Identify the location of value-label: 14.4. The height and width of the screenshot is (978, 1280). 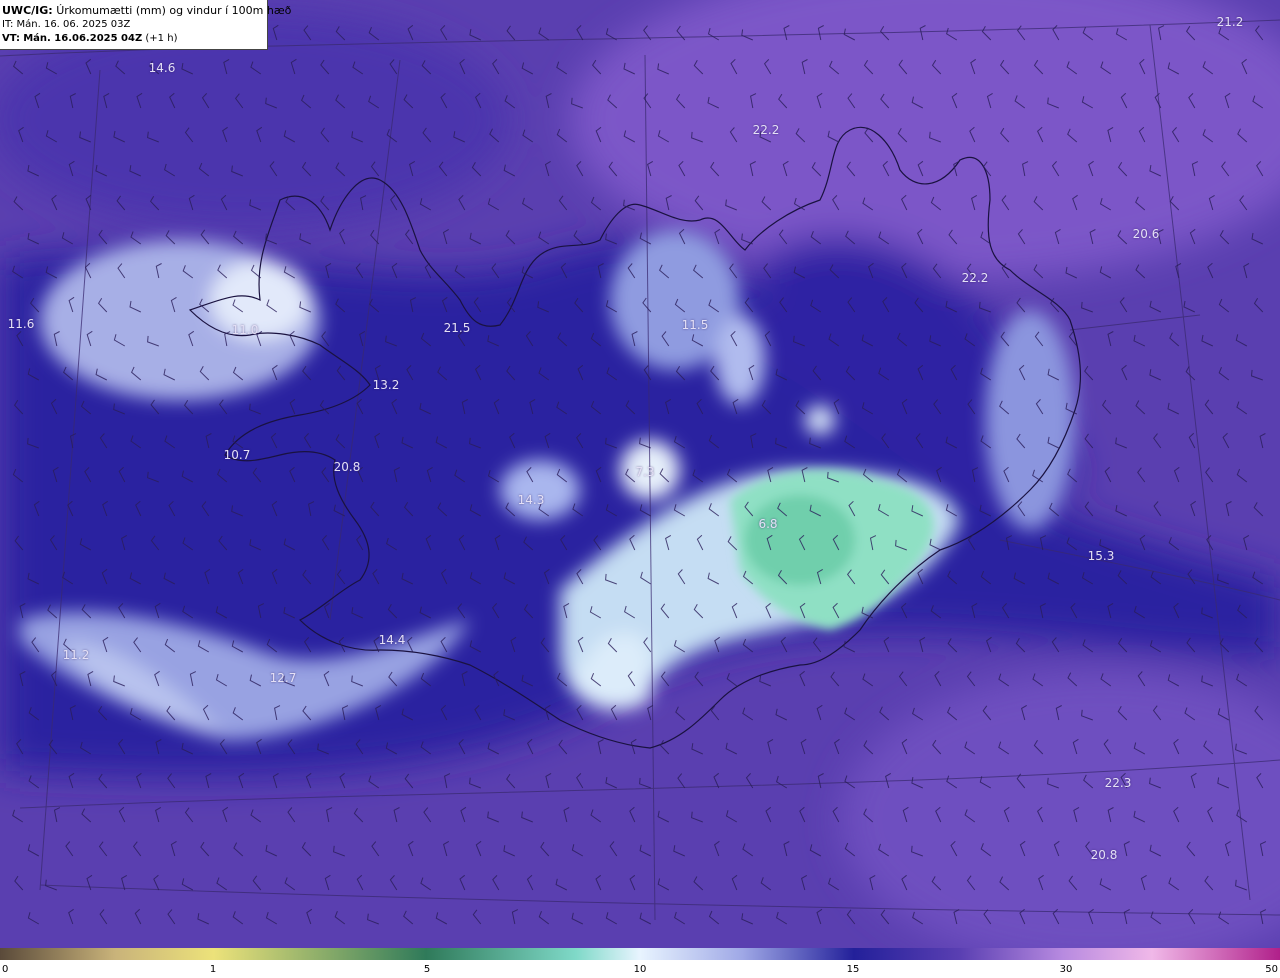
(392, 640).